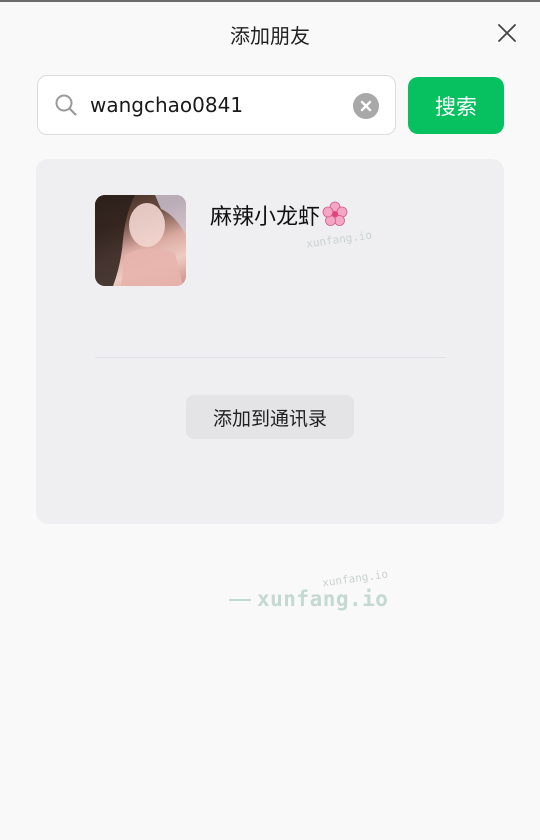  What do you see at coordinates (339, 239) in the screenshot?
I see `watermark-text: xunfang.io` at bounding box center [339, 239].